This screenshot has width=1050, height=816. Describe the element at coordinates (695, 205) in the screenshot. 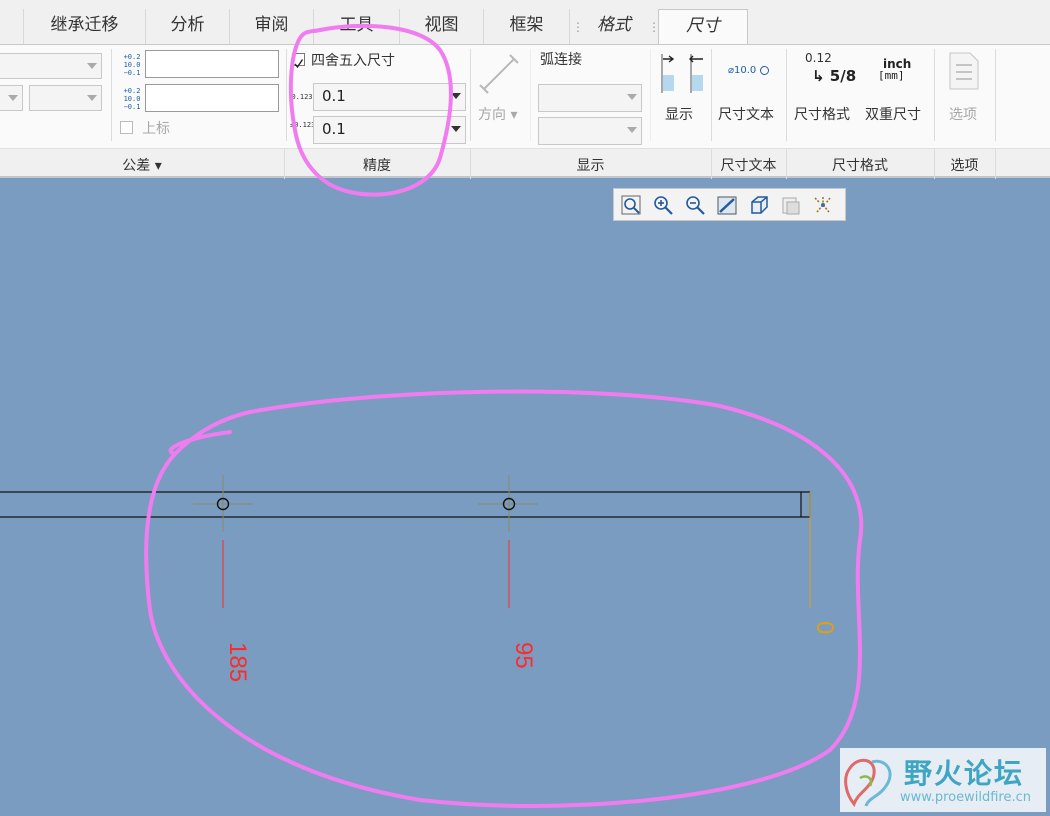

I see `zoom-out-icon` at that location.